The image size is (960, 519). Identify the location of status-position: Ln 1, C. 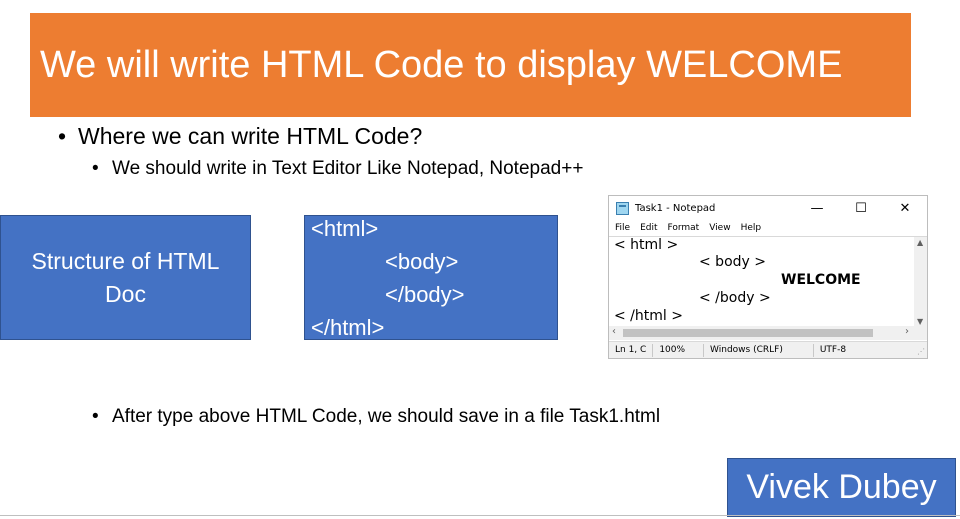
(631, 350).